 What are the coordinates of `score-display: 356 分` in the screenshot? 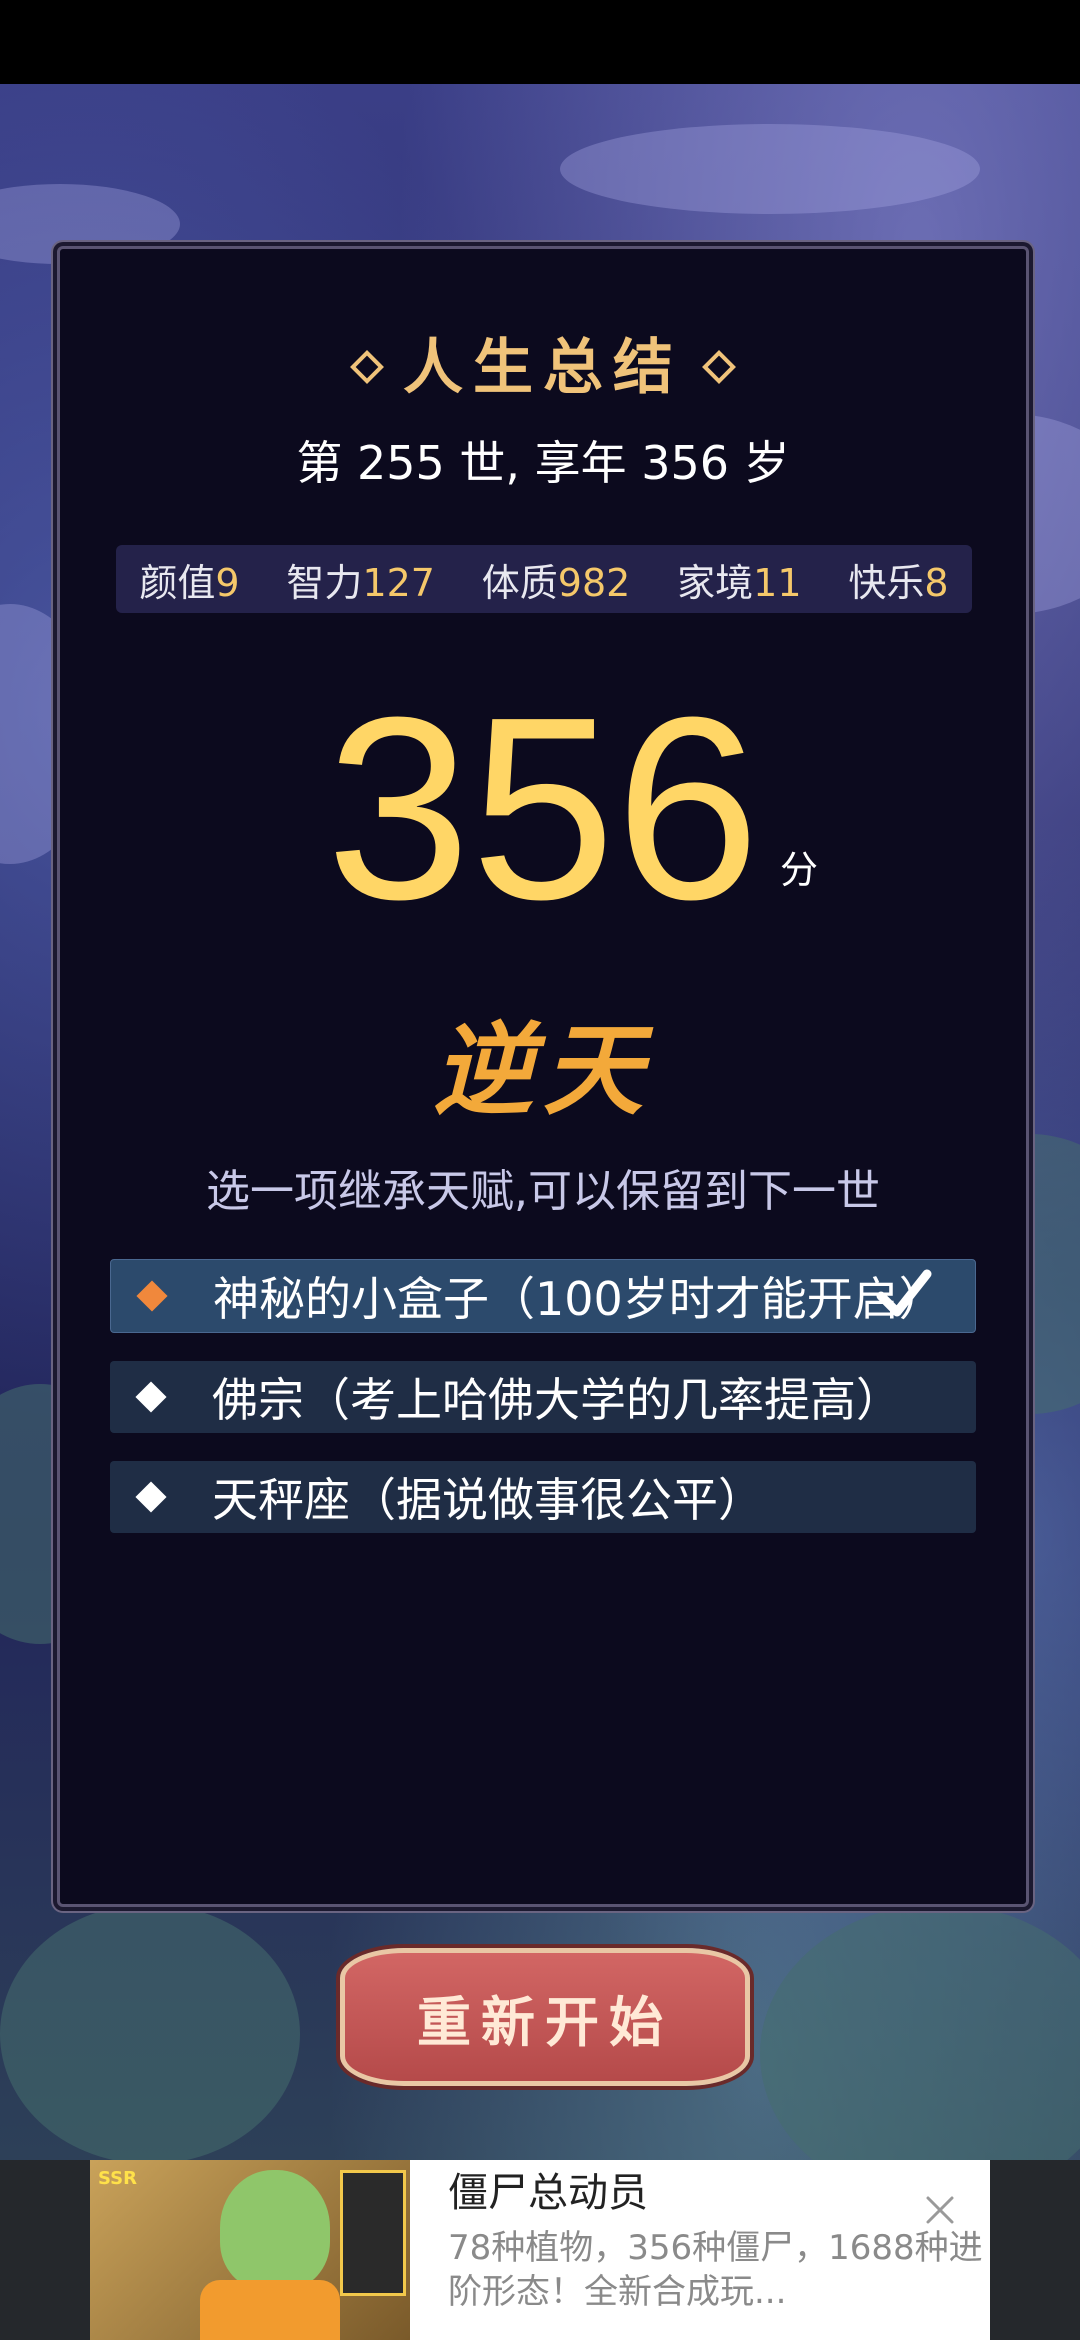 It's located at (543, 809).